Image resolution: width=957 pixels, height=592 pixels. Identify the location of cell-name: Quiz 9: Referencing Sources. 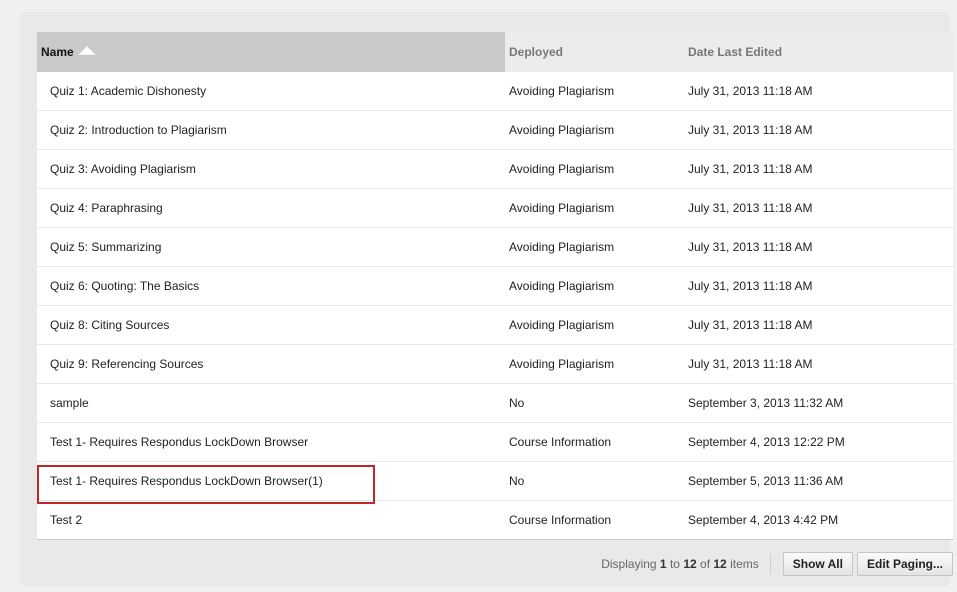
(271, 364).